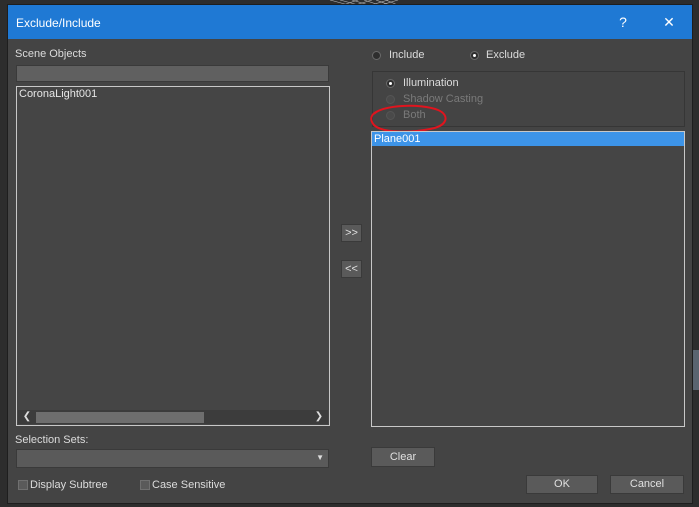 Image resolution: width=699 pixels, height=507 pixels. What do you see at coordinates (528, 139) in the screenshot?
I see `list-item: Plane001` at bounding box center [528, 139].